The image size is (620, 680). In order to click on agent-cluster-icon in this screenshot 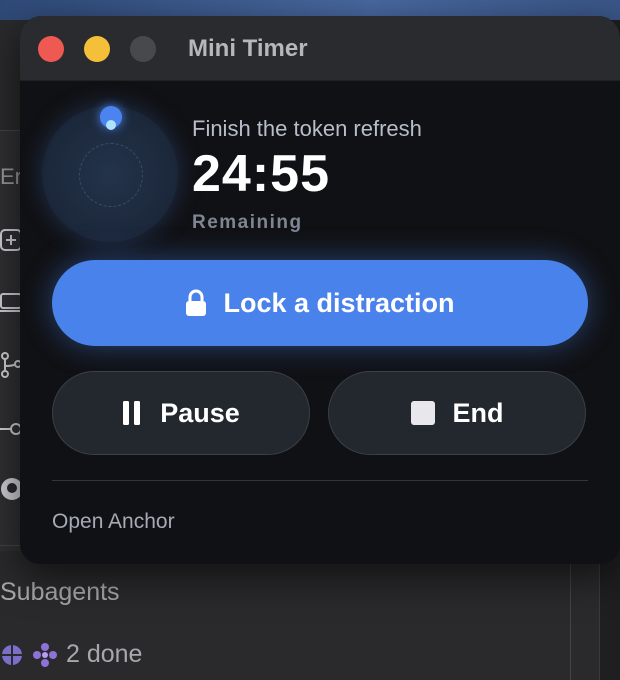, I will do `click(45, 654)`.